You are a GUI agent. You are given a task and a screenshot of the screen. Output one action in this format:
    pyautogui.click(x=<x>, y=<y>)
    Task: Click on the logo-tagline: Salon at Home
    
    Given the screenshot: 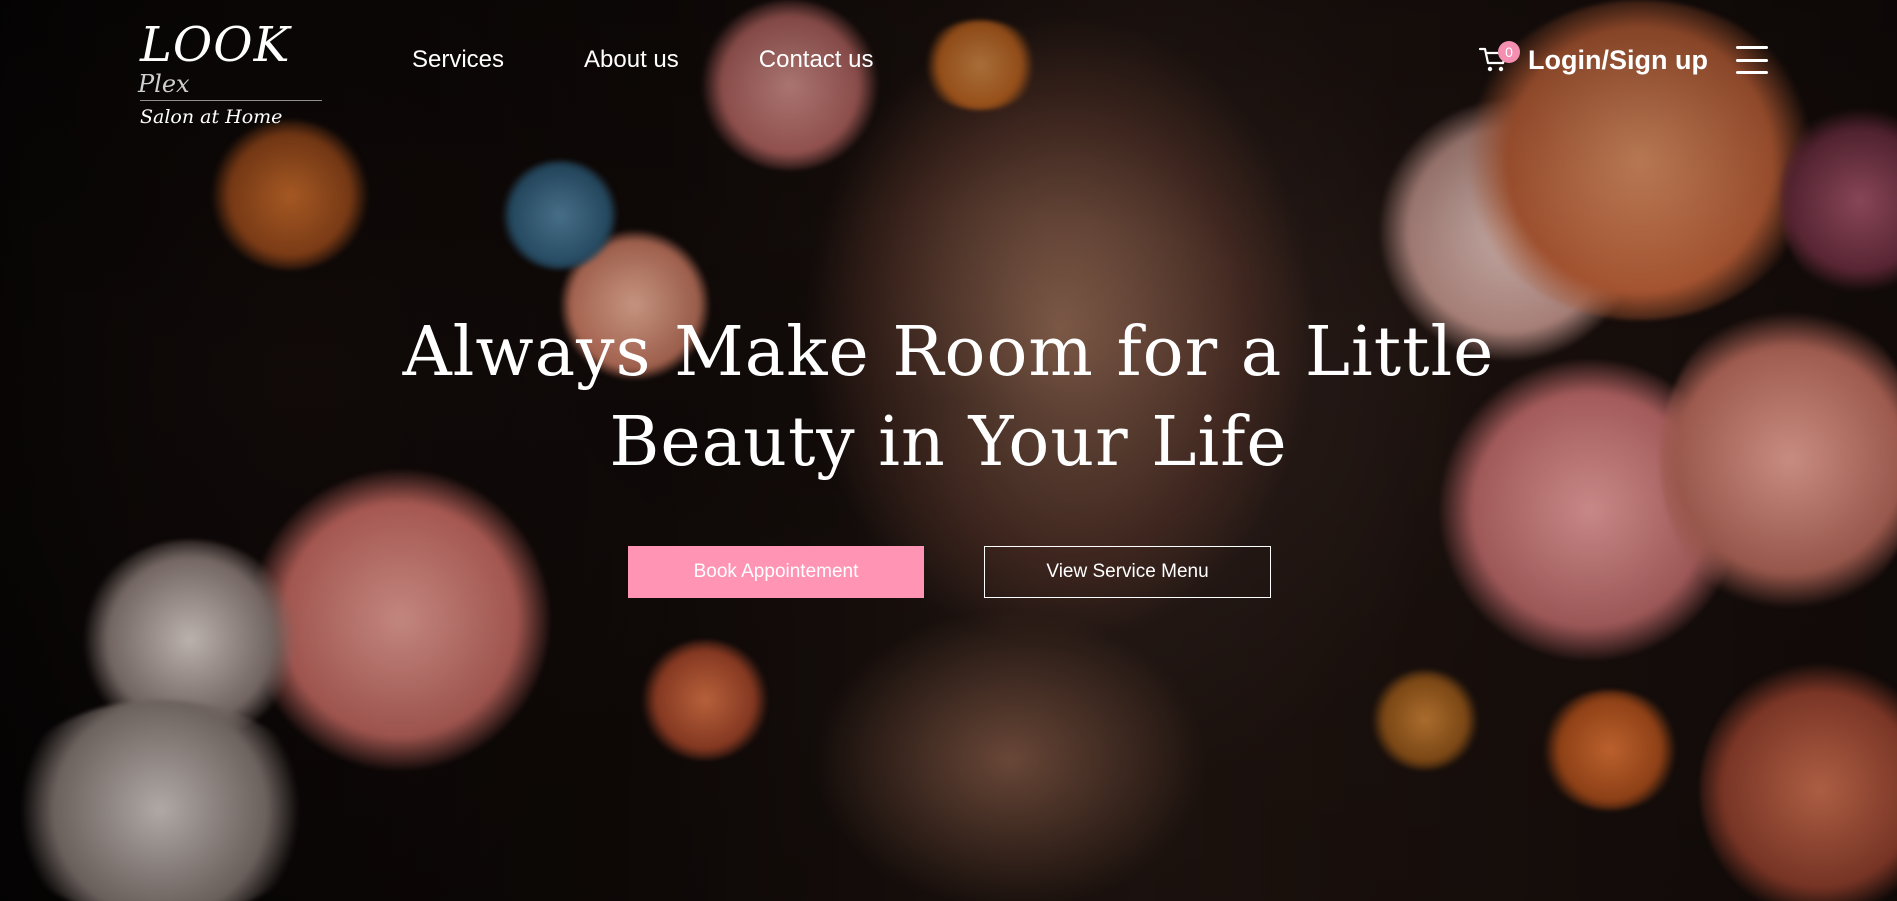 What is the action you would take?
    pyautogui.click(x=211, y=117)
    